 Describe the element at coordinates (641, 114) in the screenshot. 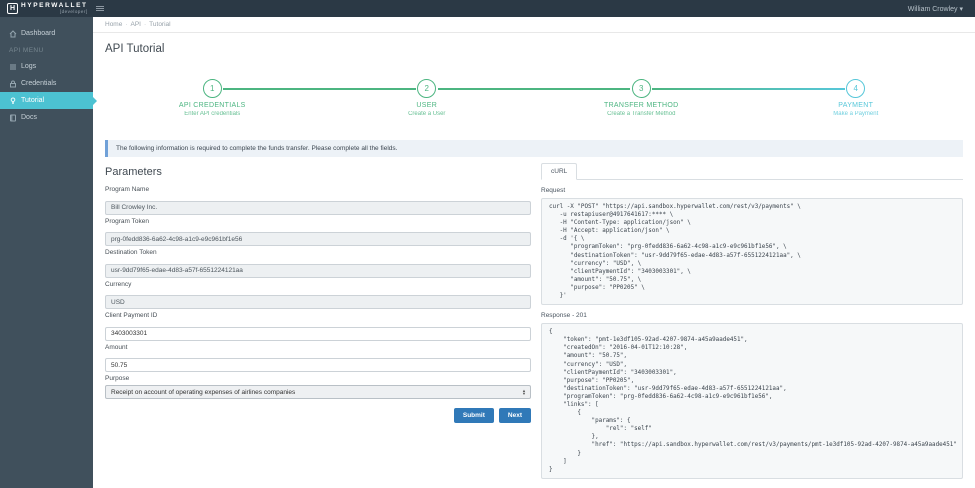

I see `step-subtitle: Create a Transfer Method` at that location.